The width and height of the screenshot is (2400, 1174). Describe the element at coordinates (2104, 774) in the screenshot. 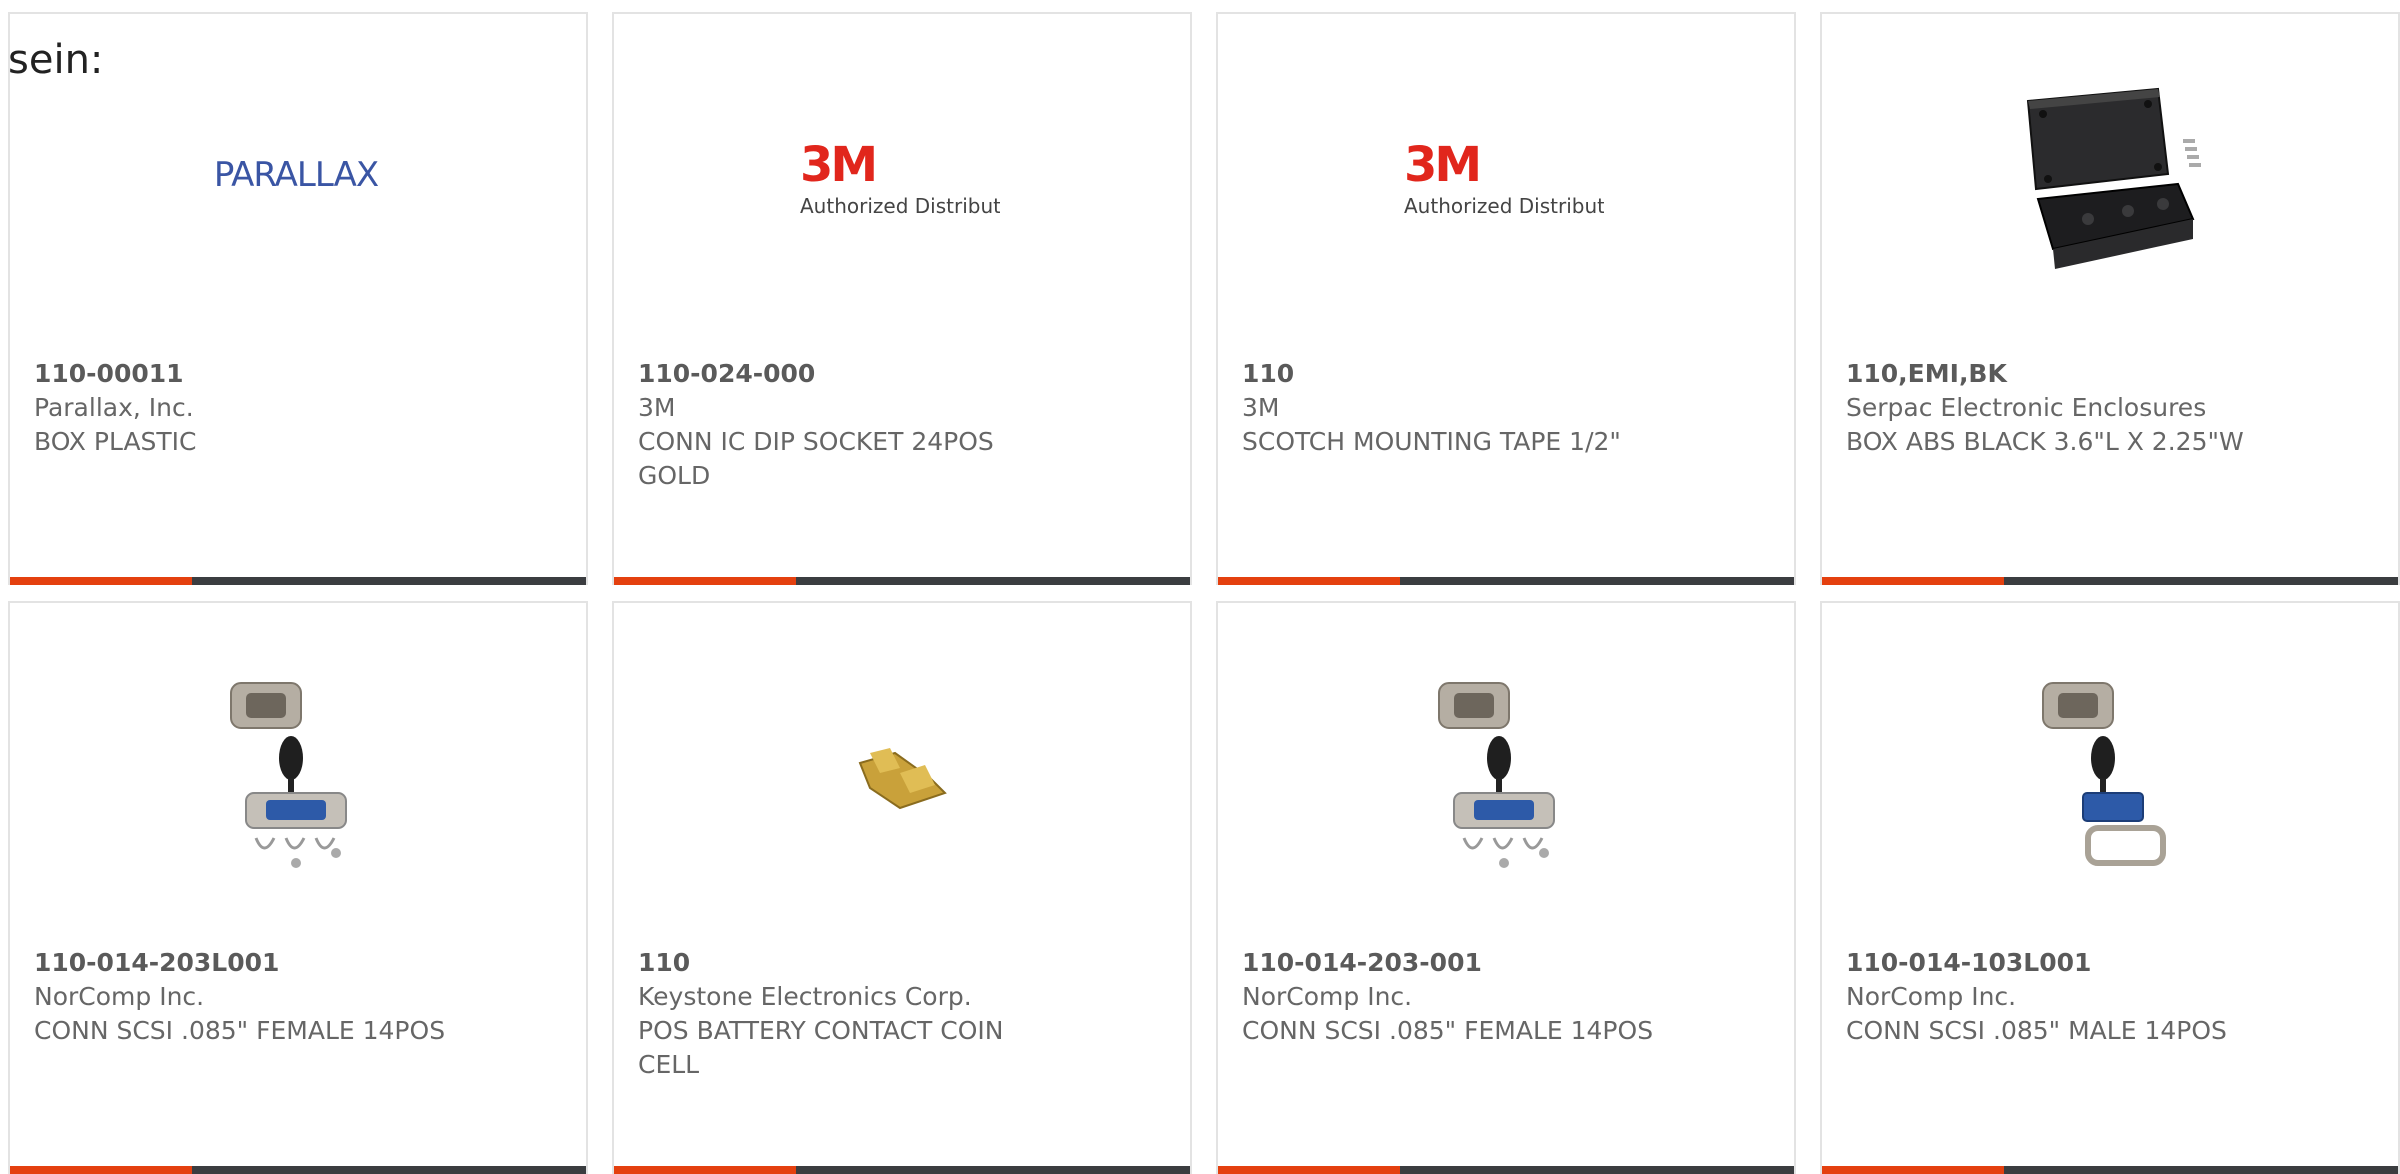

I see `scsi-connector-male-kit-image` at that location.